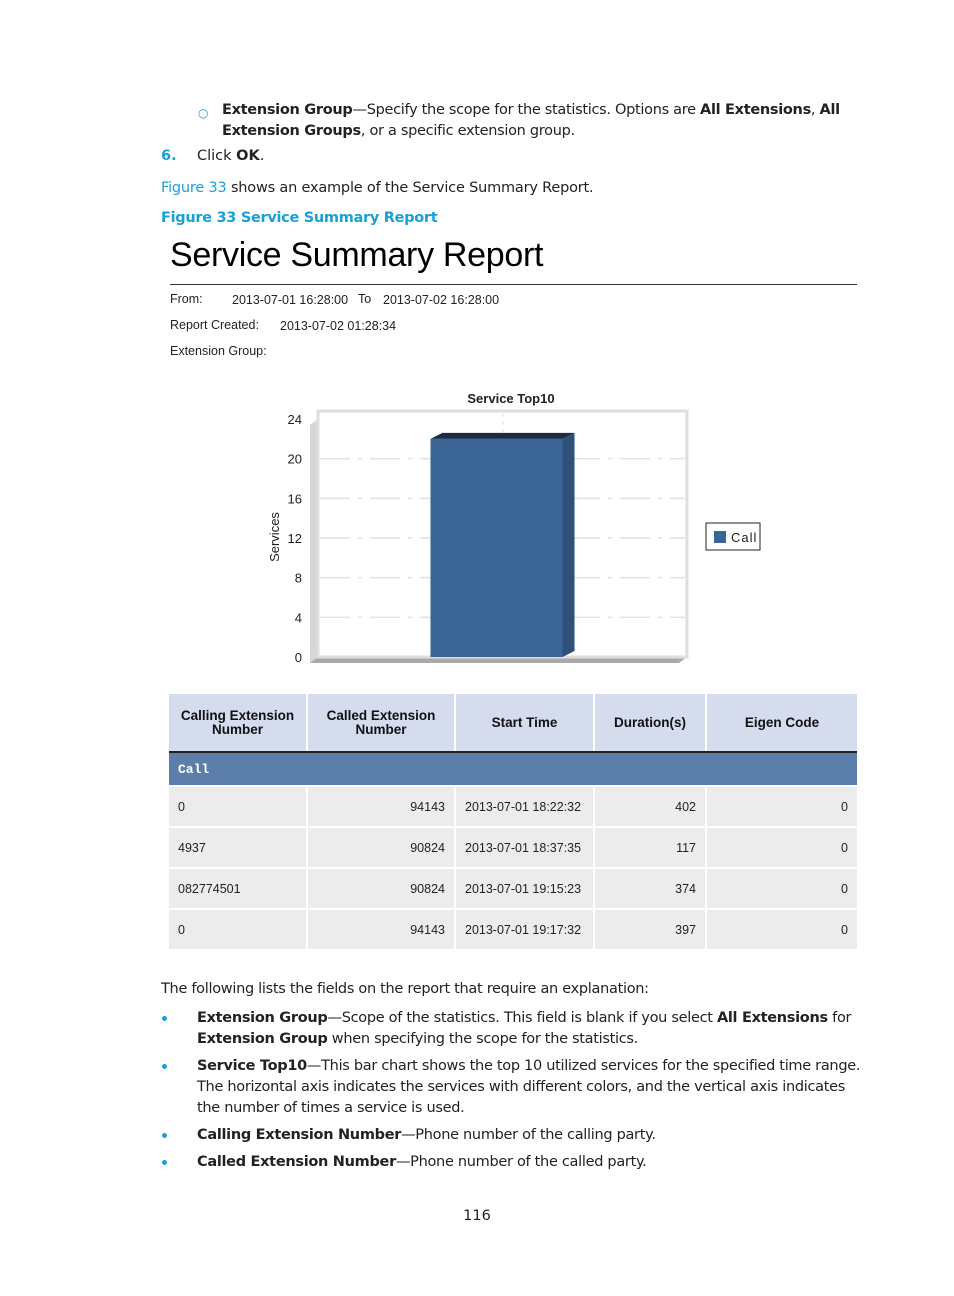 The image size is (954, 1296). I want to click on y-tick-label: 12, so click(295, 538).